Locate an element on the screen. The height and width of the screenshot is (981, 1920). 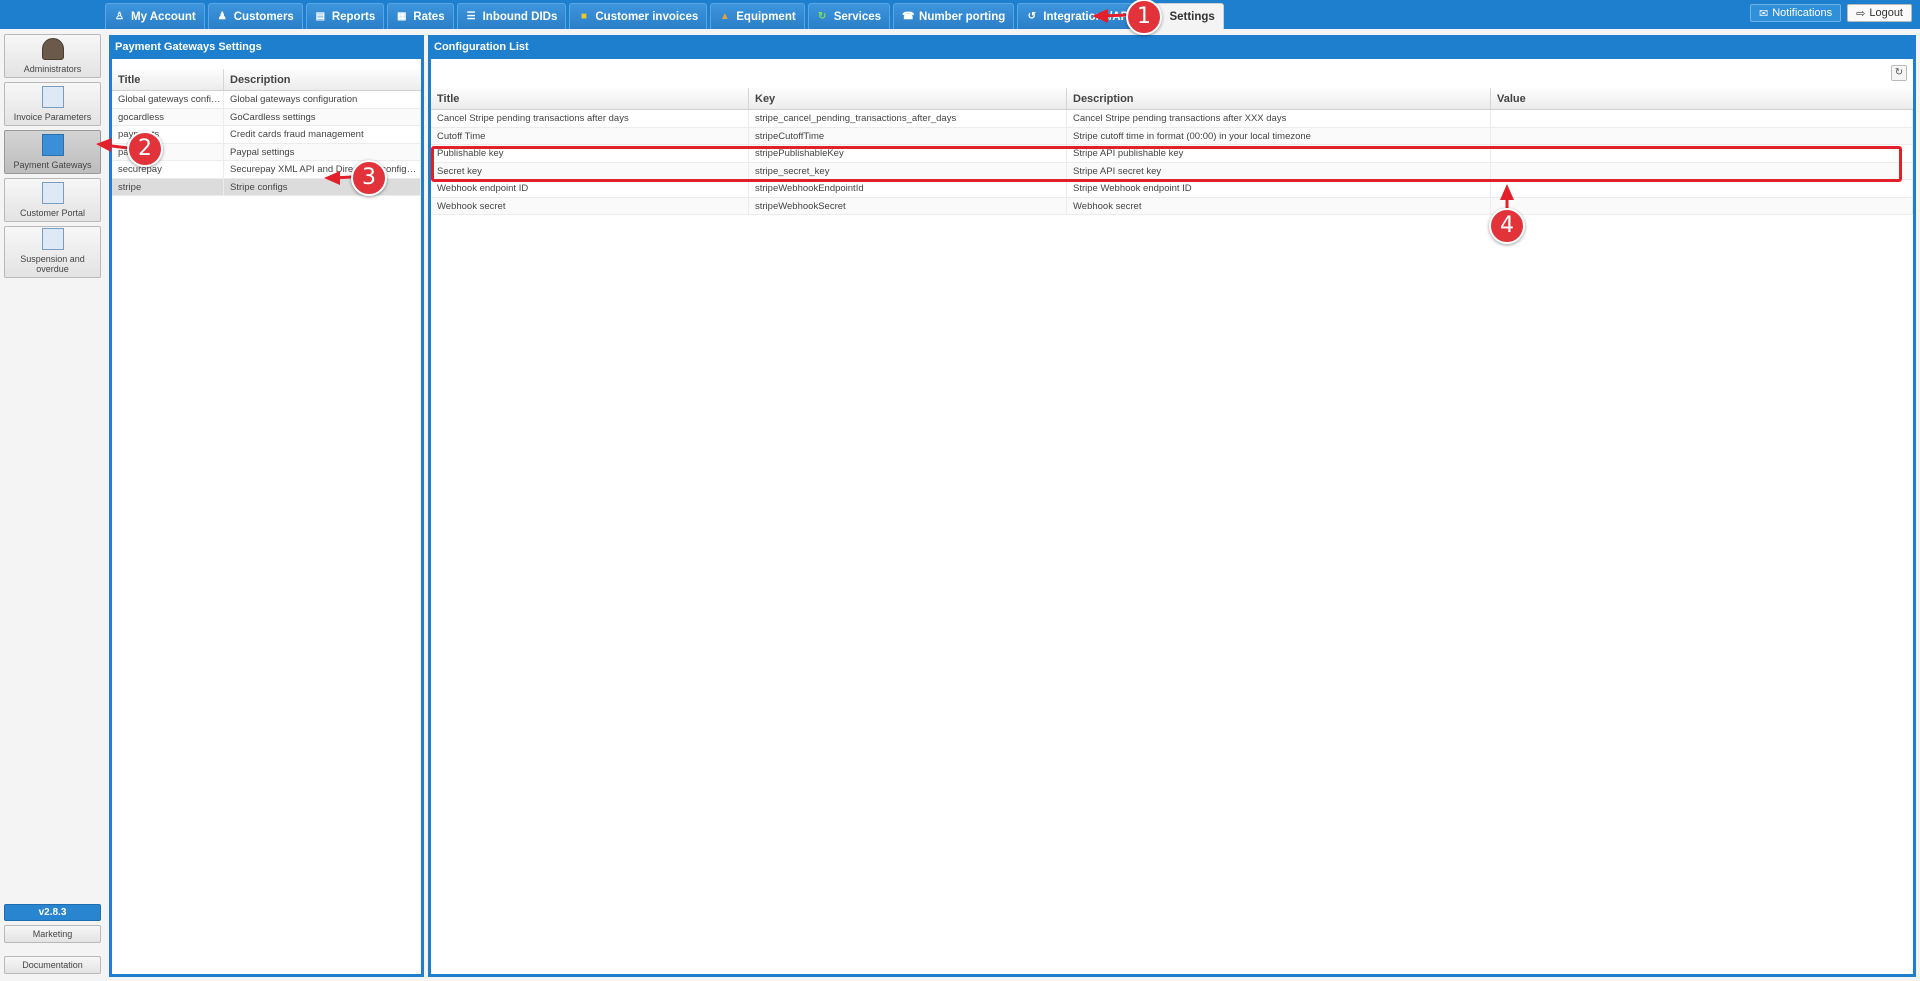
cell-title: securepay is located at coordinates (168, 169).